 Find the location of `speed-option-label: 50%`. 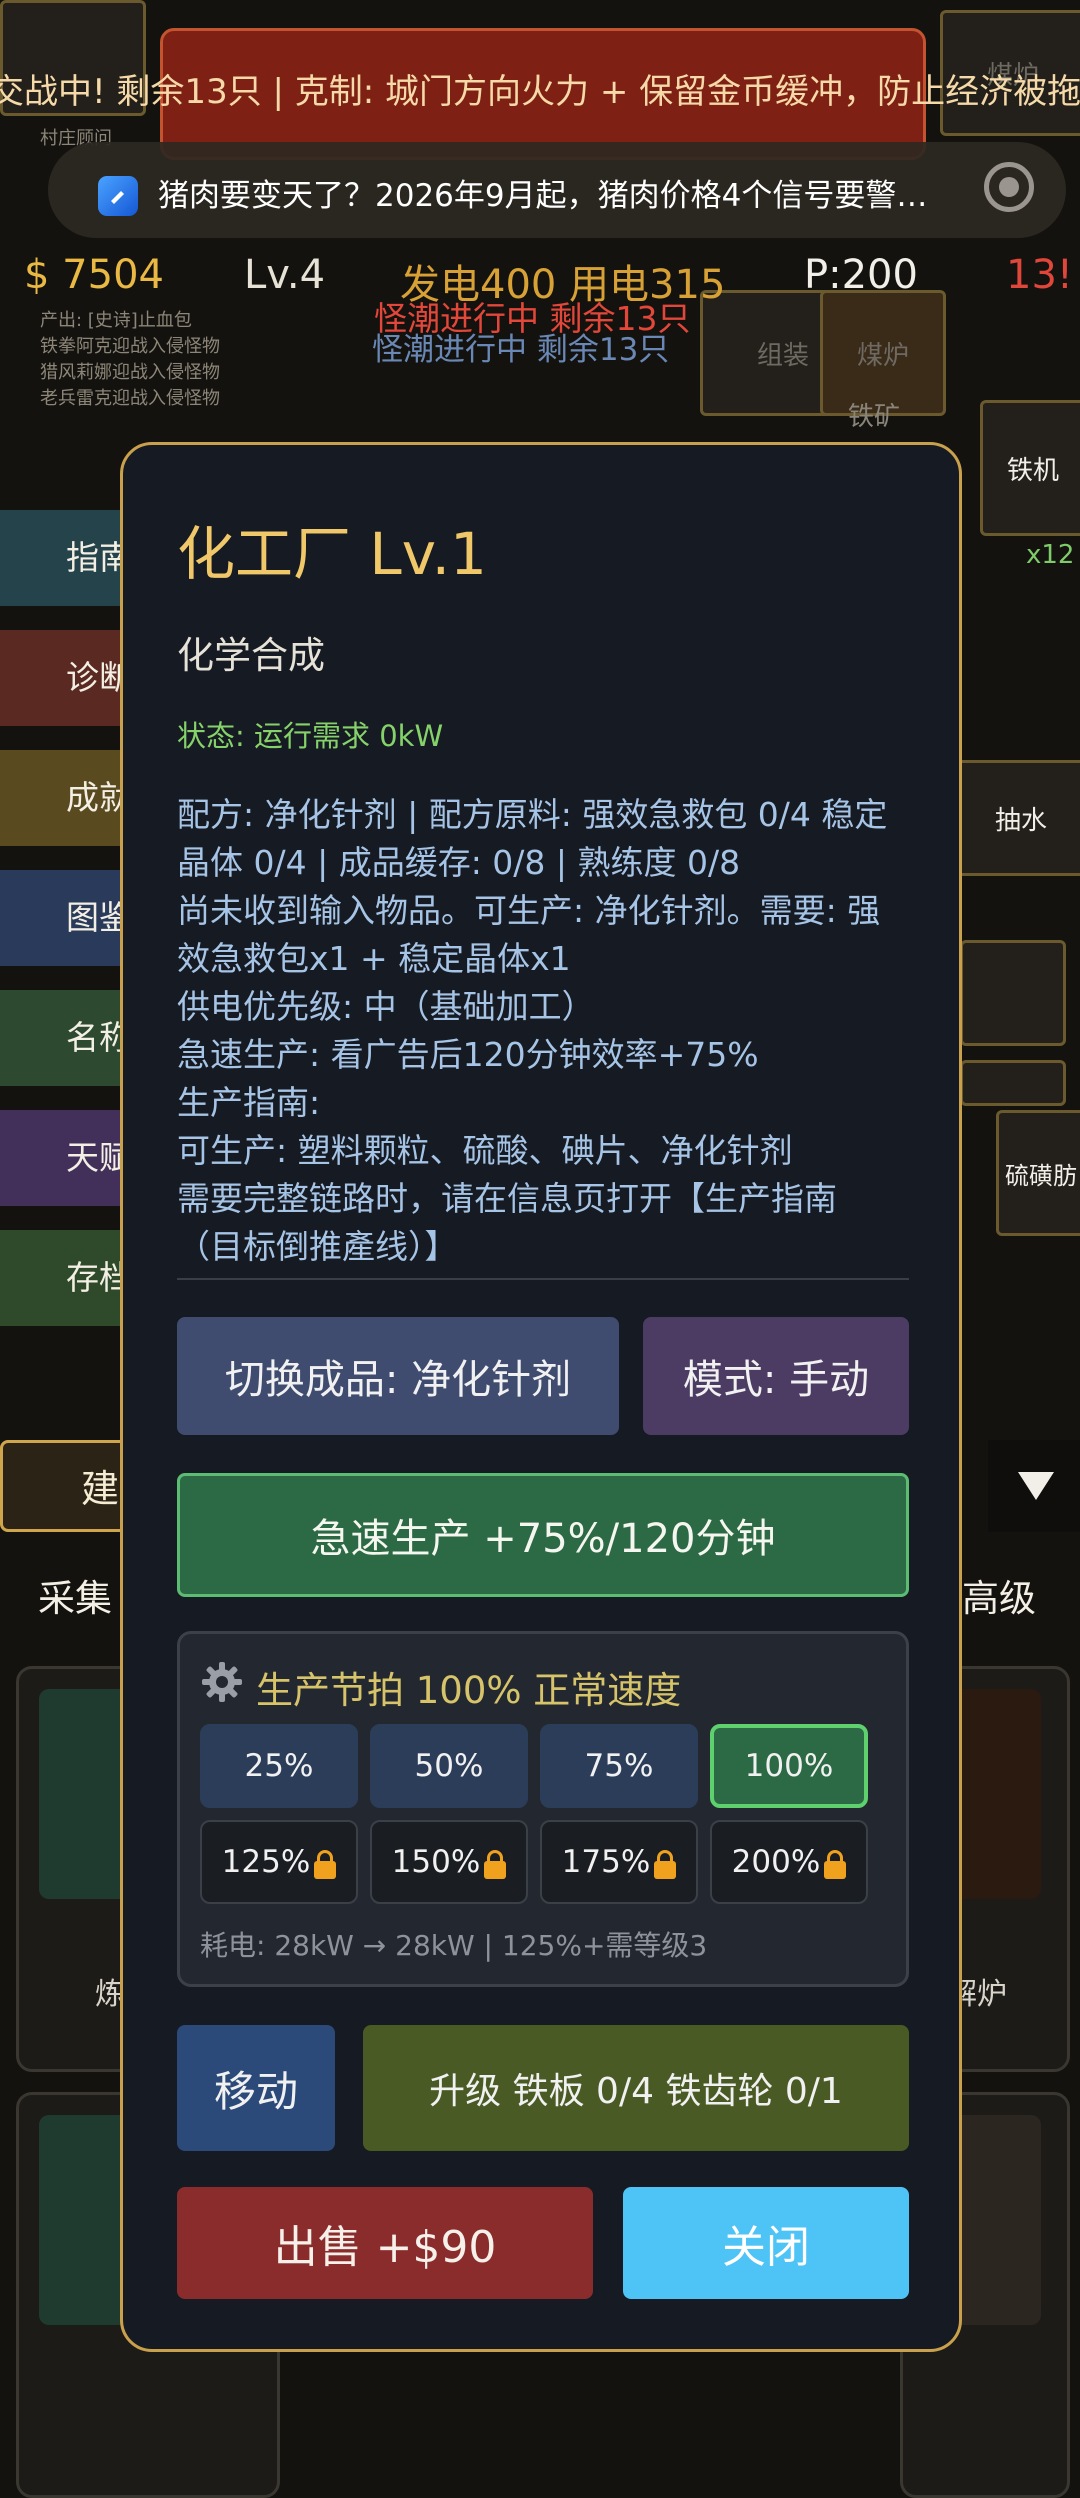

speed-option-label: 50% is located at coordinates (449, 1766).